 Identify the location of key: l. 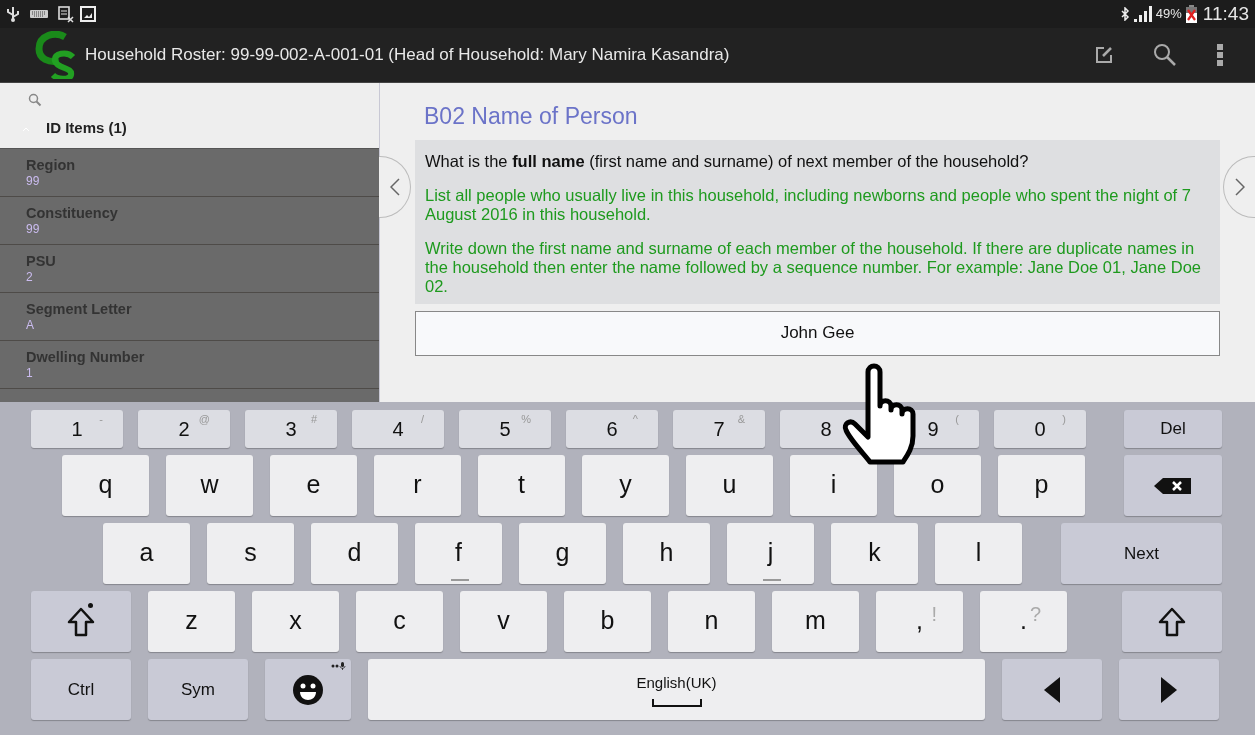
(978, 553).